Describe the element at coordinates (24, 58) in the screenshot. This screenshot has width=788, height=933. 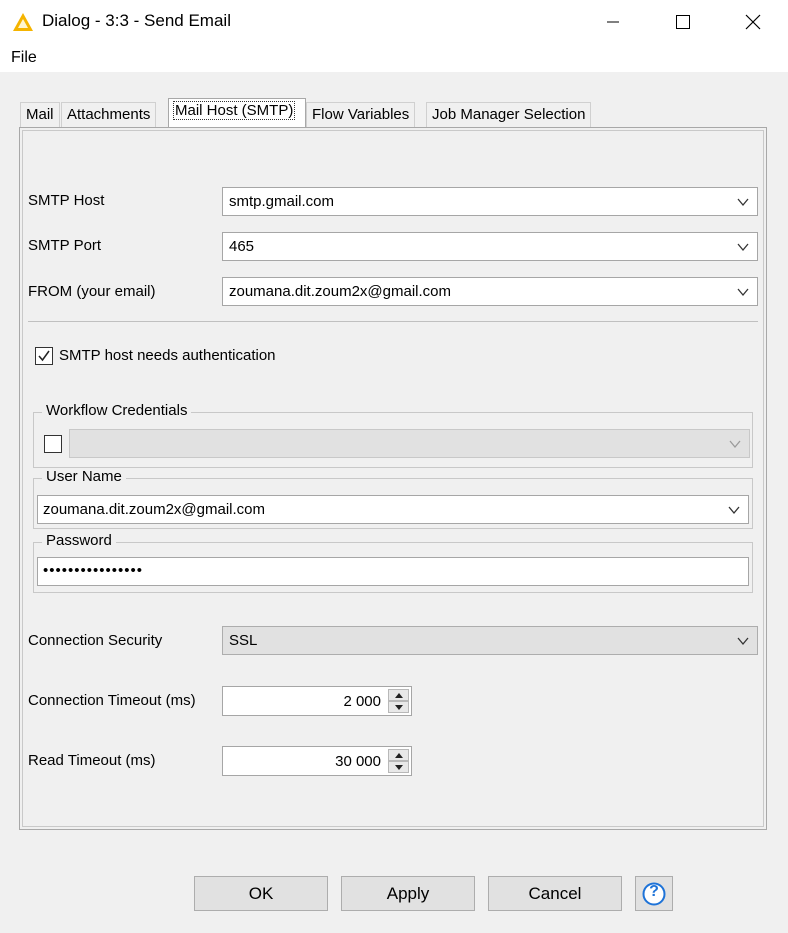
I see `menu-file: File` at that location.